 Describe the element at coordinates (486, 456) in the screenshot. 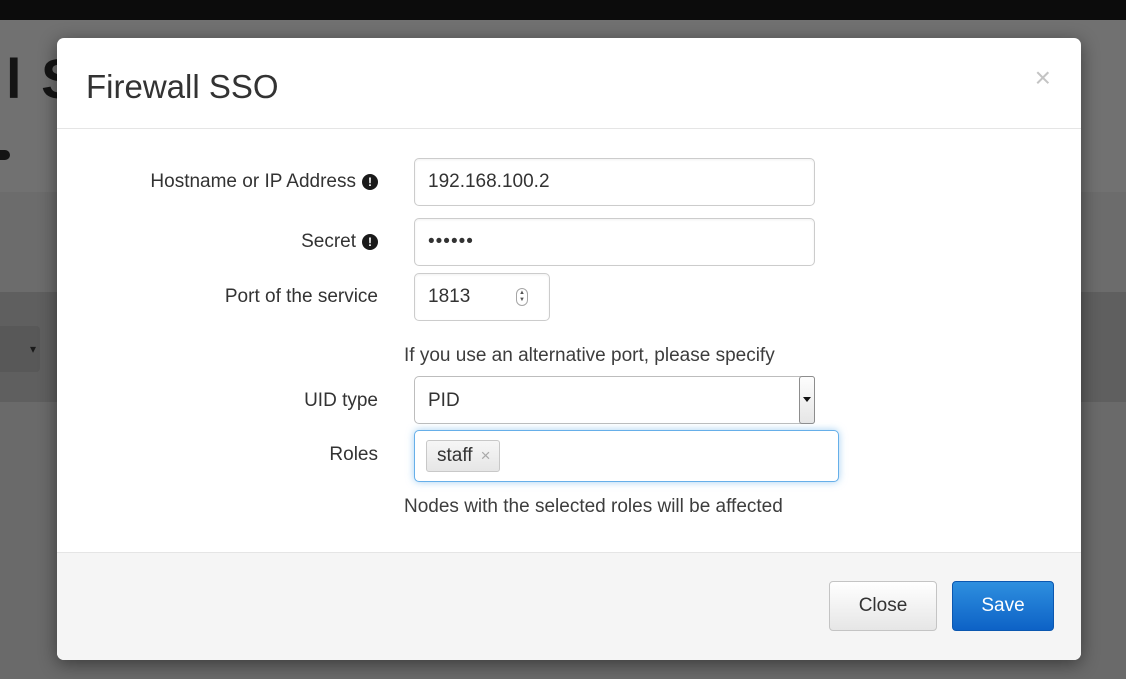

I see `remove-tag-icon: ×` at that location.